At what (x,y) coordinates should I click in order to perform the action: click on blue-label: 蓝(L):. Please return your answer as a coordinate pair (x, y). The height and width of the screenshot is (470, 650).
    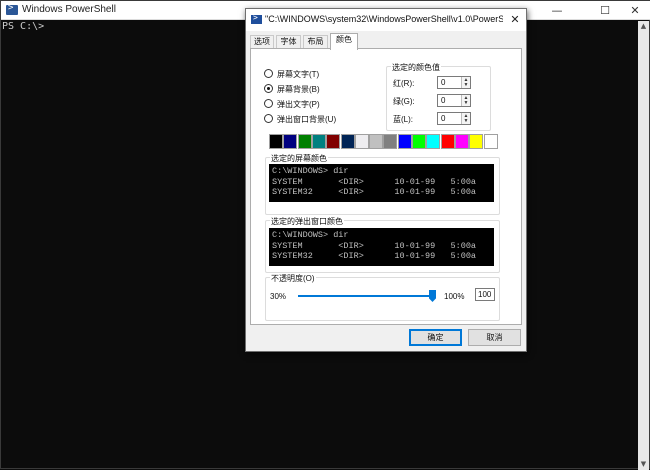
    Looking at the image, I should click on (403, 119).